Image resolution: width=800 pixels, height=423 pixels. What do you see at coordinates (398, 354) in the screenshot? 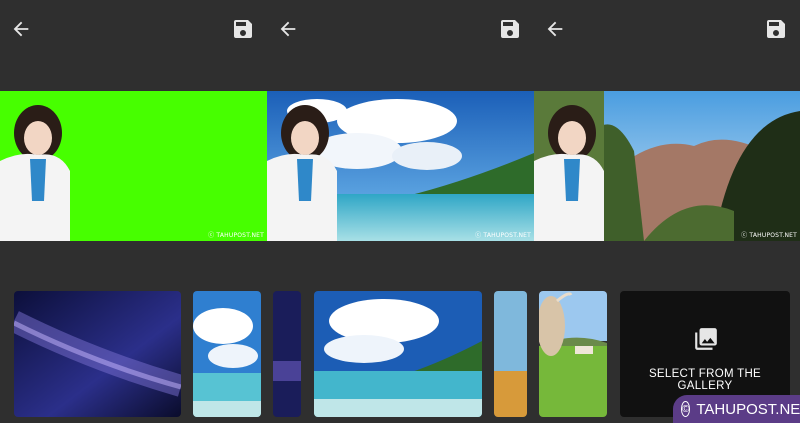
I see `thumbnail-beach` at bounding box center [398, 354].